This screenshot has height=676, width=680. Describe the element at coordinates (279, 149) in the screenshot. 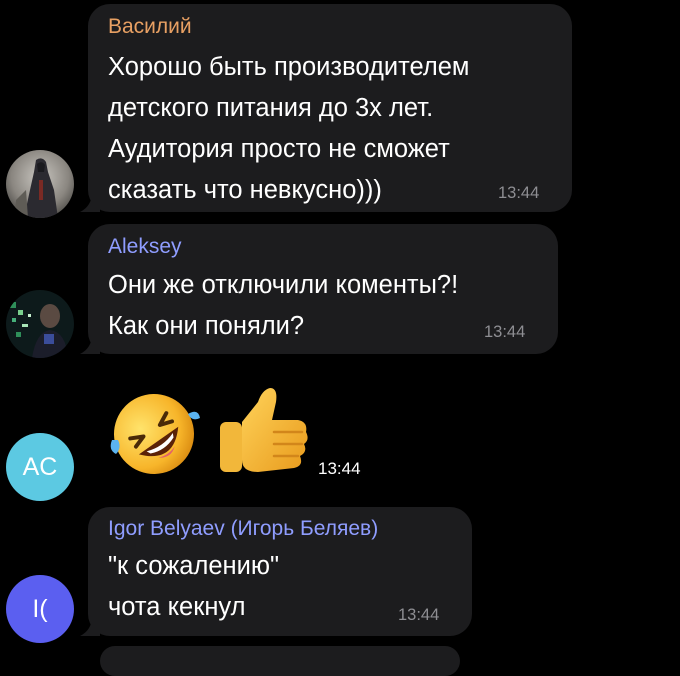

I see `message-text-line: Аудитория просто не сможет` at that location.